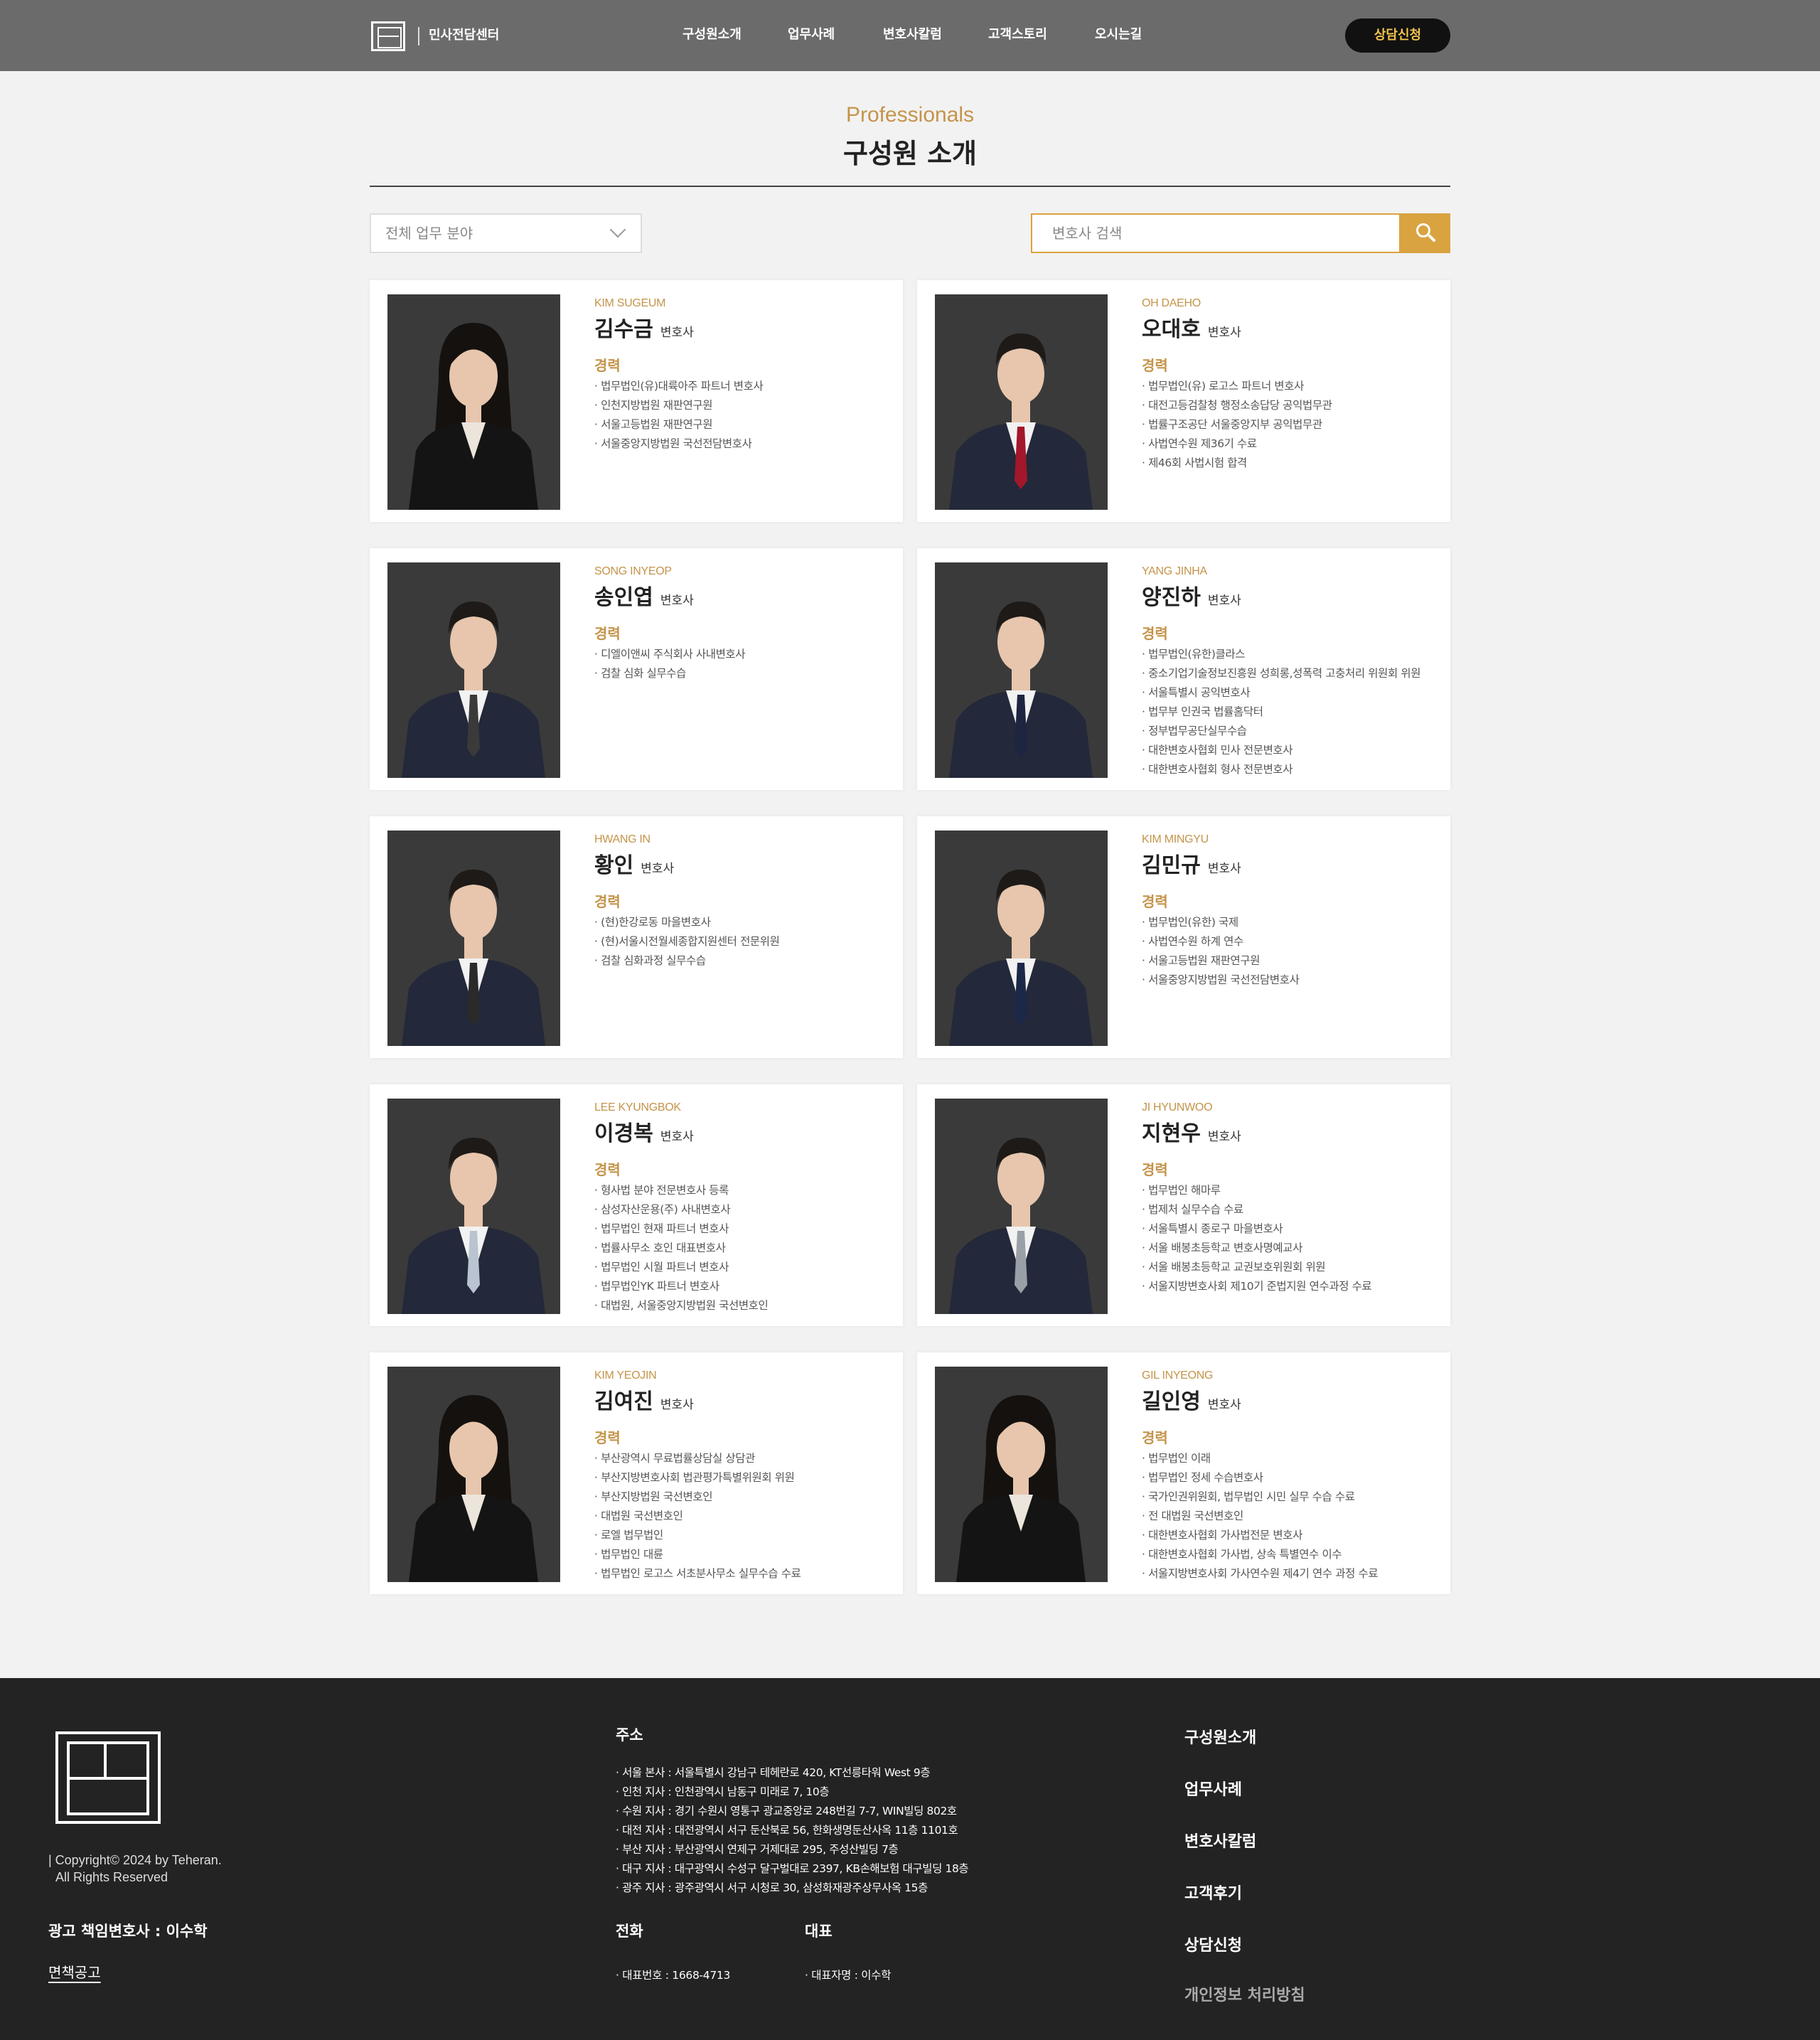 The width and height of the screenshot is (1820, 2040). Describe the element at coordinates (712, 35) in the screenshot. I see `nav-members: 구성원소개` at that location.